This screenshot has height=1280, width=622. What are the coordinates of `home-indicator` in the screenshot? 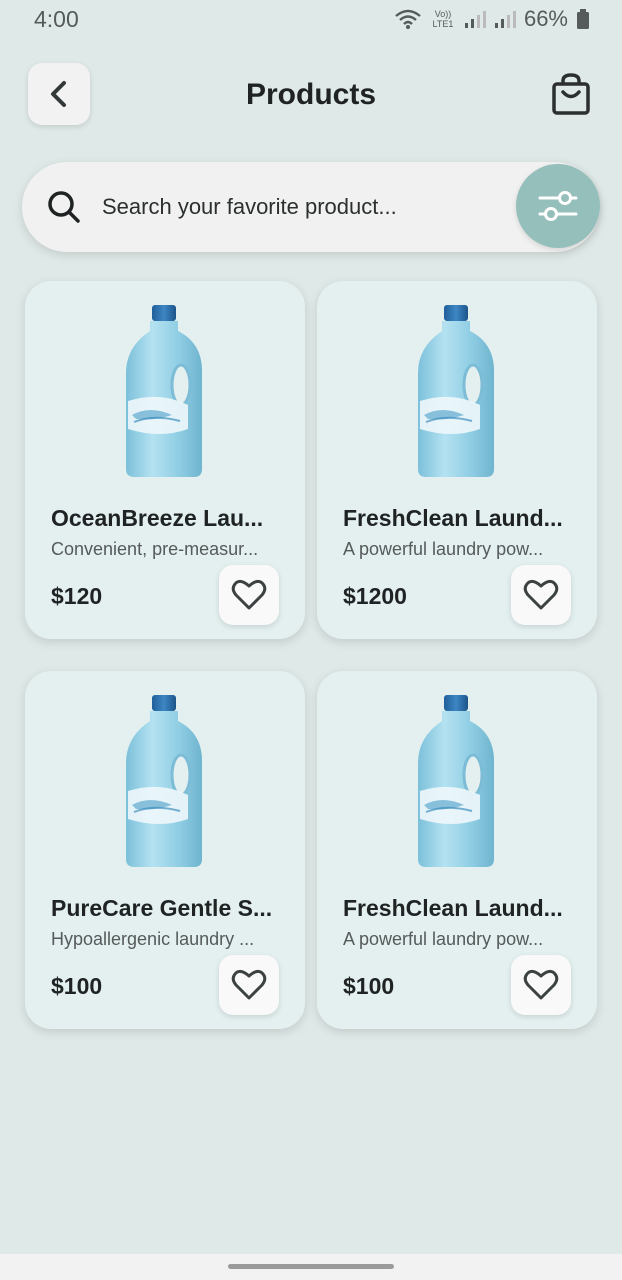 It's located at (311, 1266).